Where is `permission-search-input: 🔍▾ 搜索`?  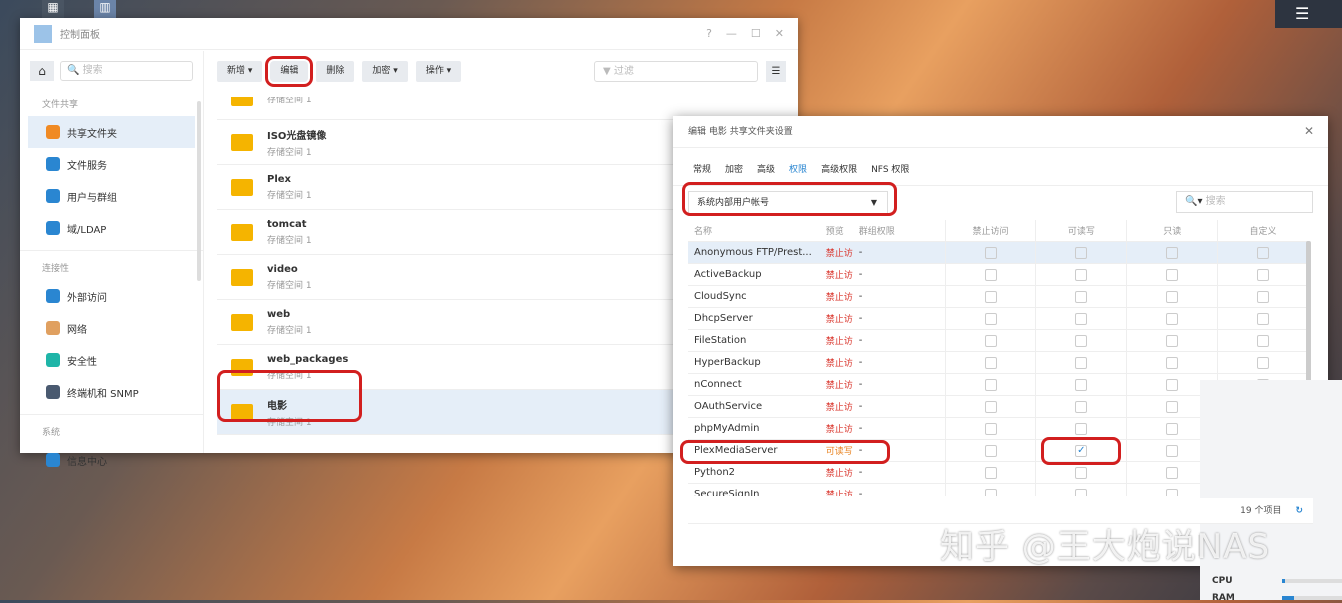
permission-search-input: 🔍▾ 搜索 is located at coordinates (1244, 202).